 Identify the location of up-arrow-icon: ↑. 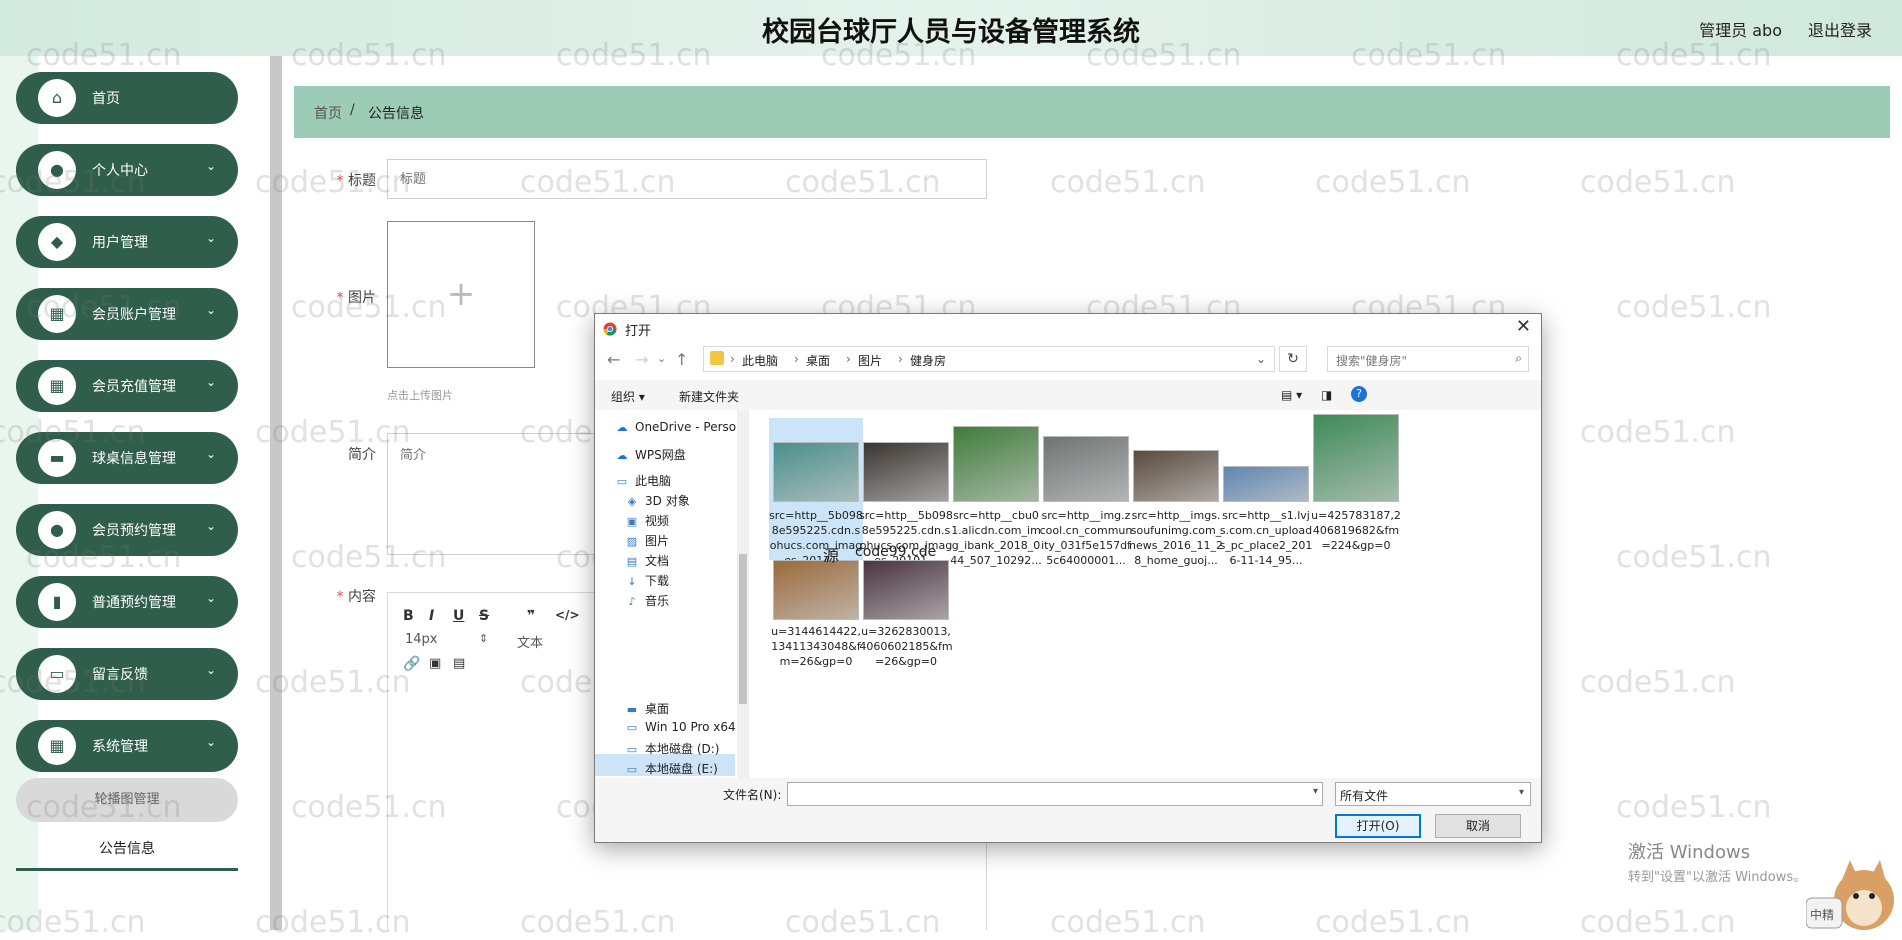
(681, 359).